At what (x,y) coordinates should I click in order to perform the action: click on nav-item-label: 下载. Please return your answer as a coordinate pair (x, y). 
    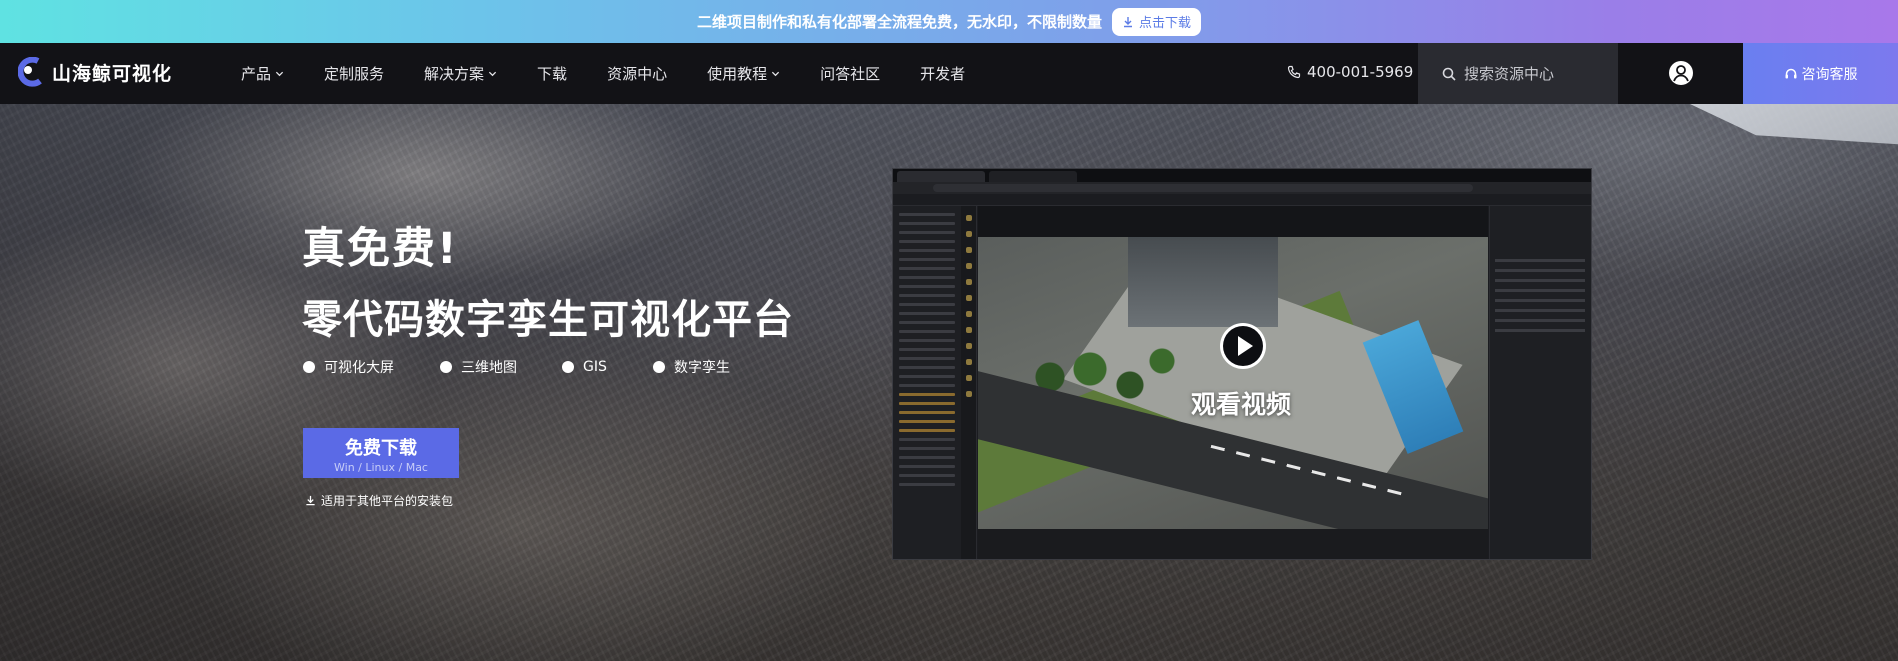
    Looking at the image, I should click on (552, 74).